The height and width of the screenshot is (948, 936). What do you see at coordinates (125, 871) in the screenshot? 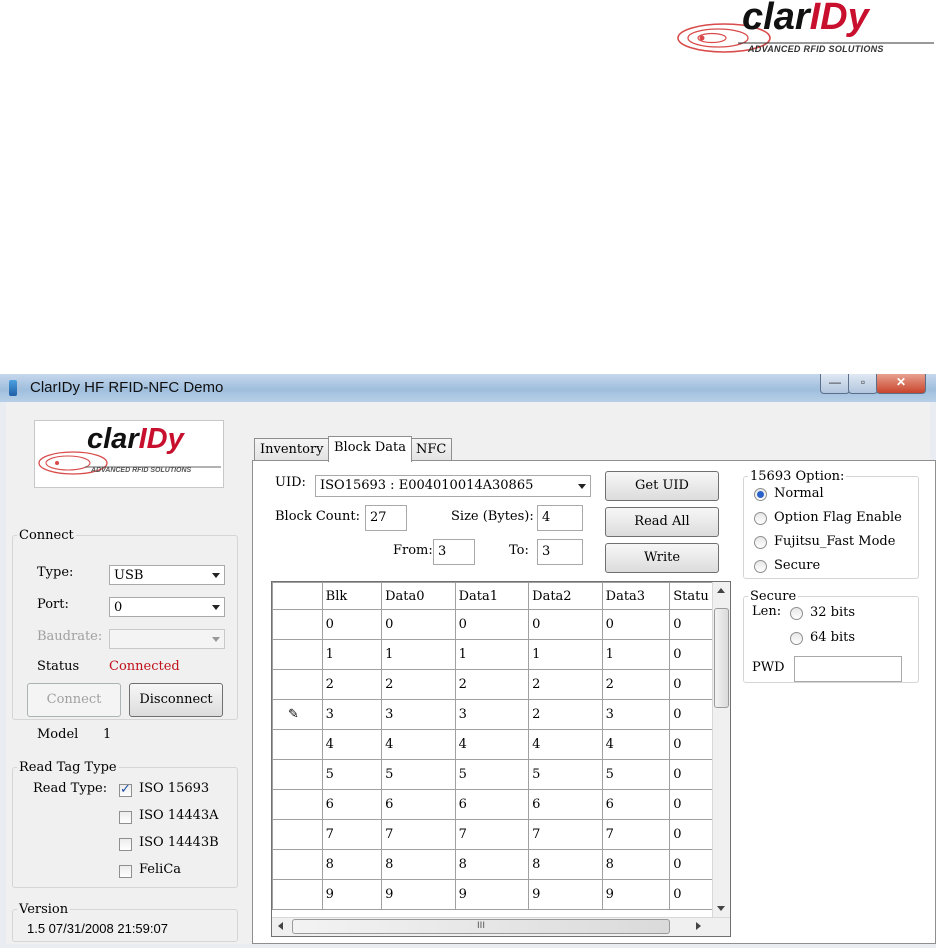
I see `felica-checkbox` at bounding box center [125, 871].